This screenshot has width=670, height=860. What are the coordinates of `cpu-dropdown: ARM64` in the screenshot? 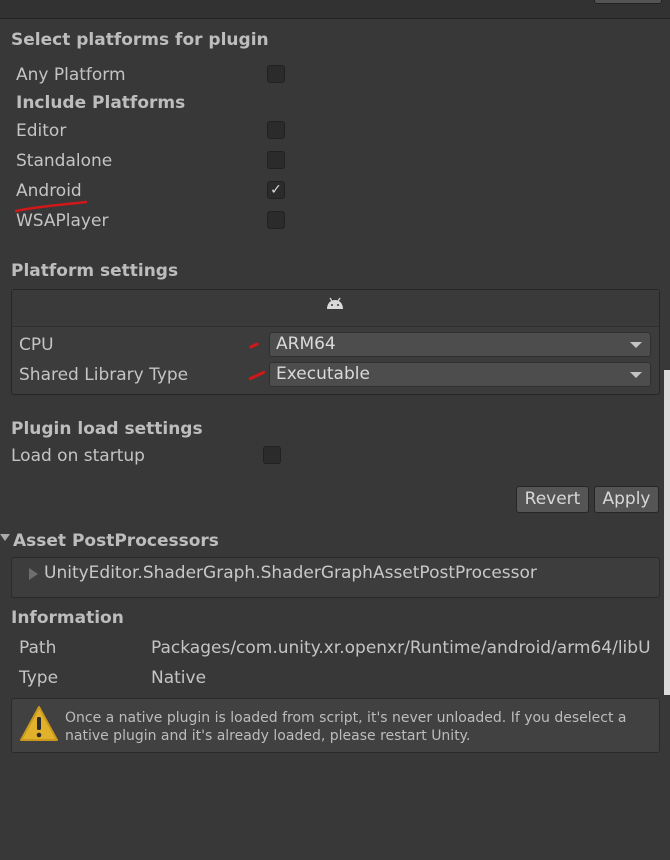 It's located at (460, 344).